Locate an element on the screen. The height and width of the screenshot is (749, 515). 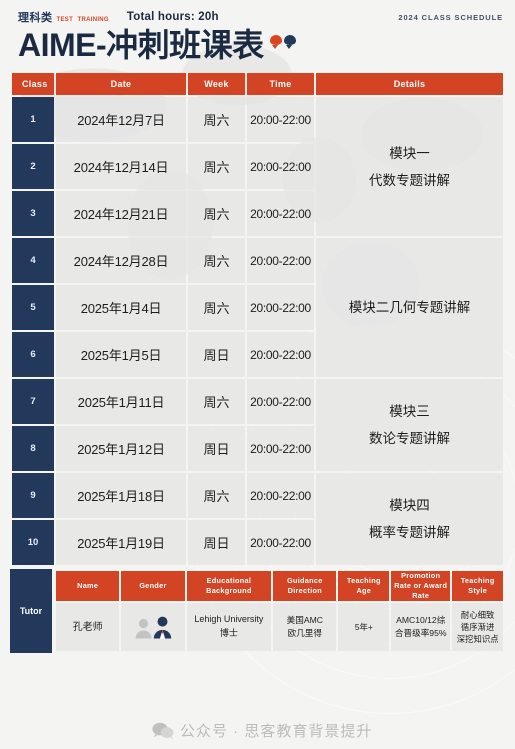
tutor-direction-line1: 美国AMC is located at coordinates (304, 620).